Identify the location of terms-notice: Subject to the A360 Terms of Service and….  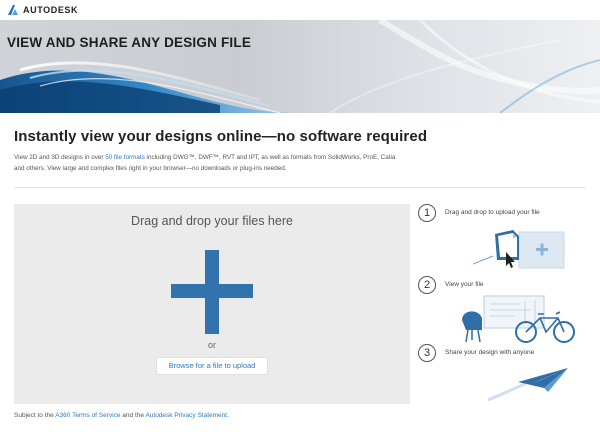
(121, 415).